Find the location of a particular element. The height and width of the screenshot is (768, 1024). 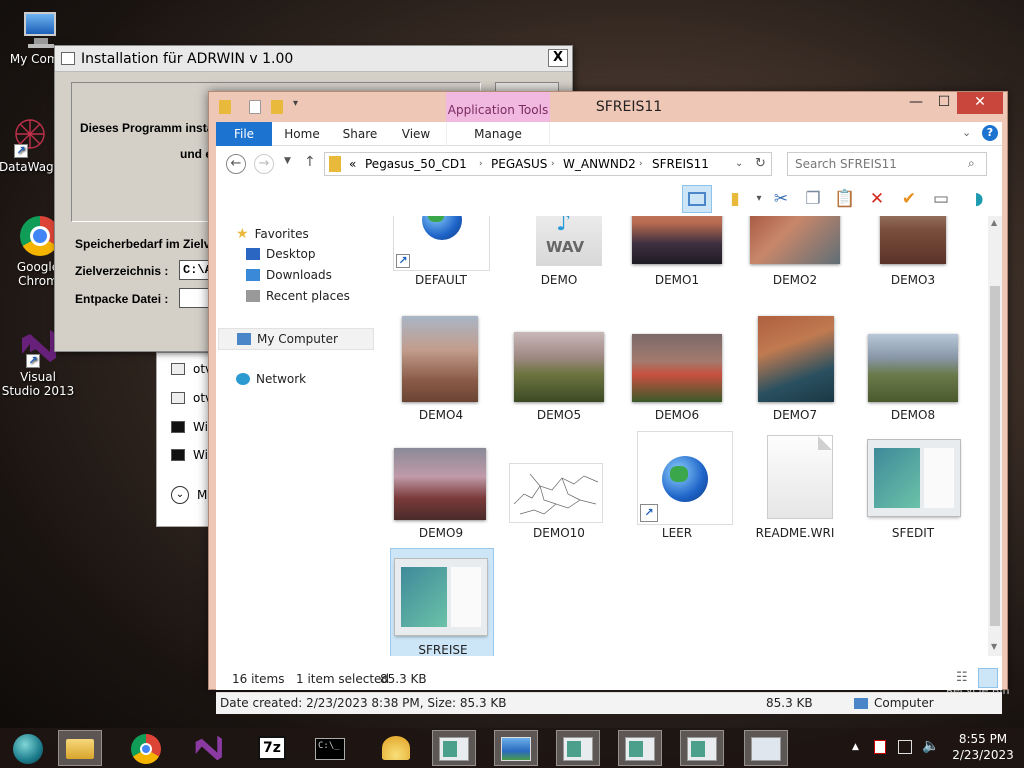

start-button is located at coordinates (28, 748).